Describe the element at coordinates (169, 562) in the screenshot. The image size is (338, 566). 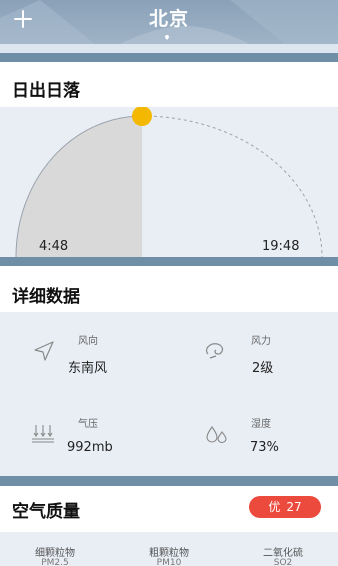
I see `pollutant-code: PM10` at that location.